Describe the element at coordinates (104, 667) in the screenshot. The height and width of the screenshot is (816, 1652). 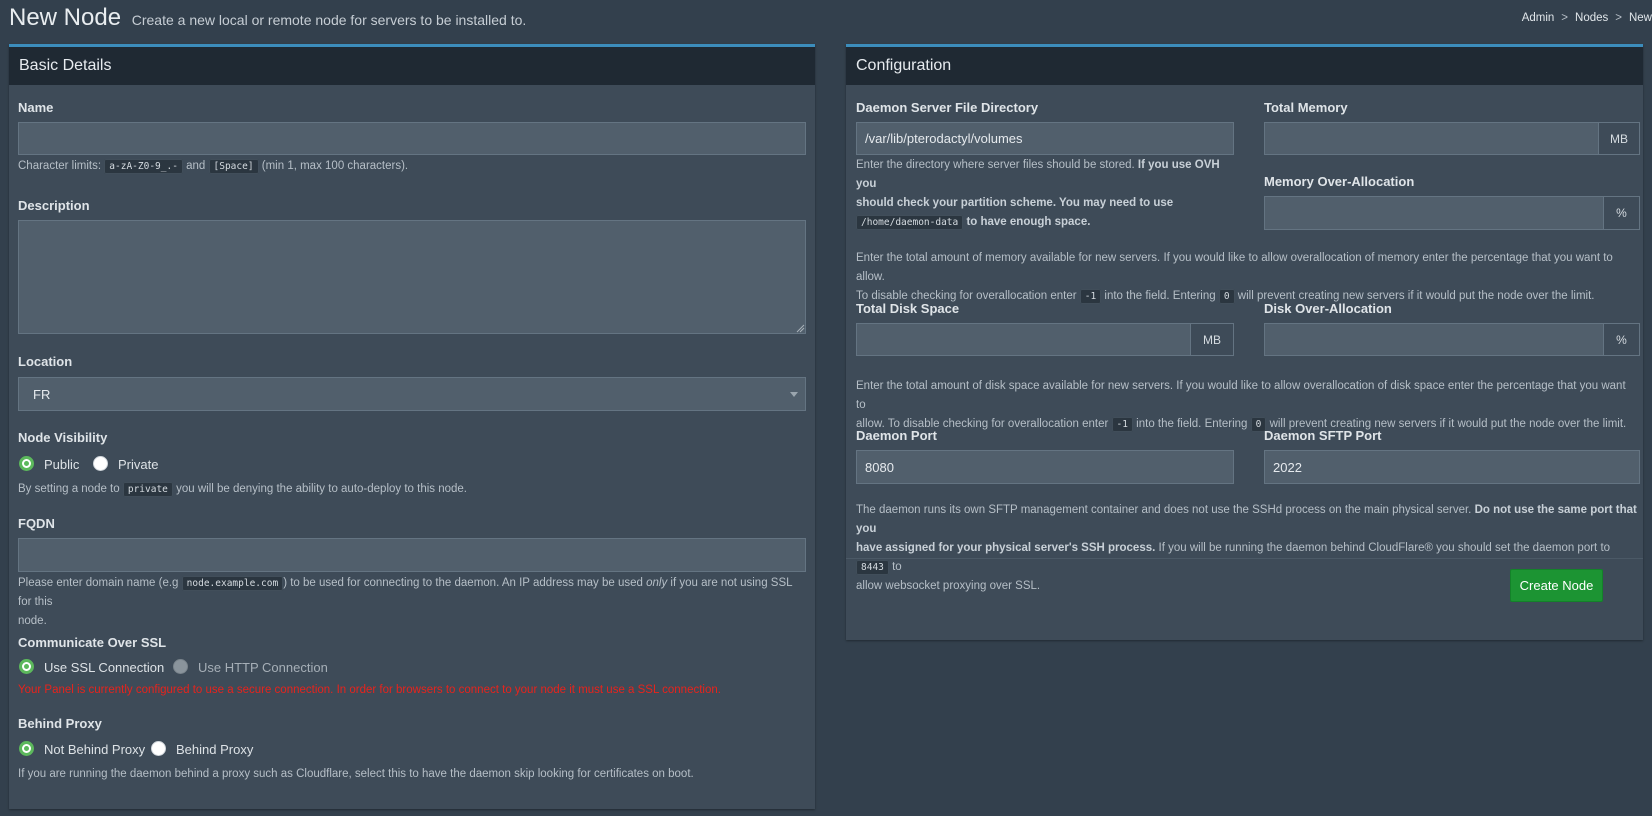
I see `ssl-radio-label: Use SSL Connection` at that location.